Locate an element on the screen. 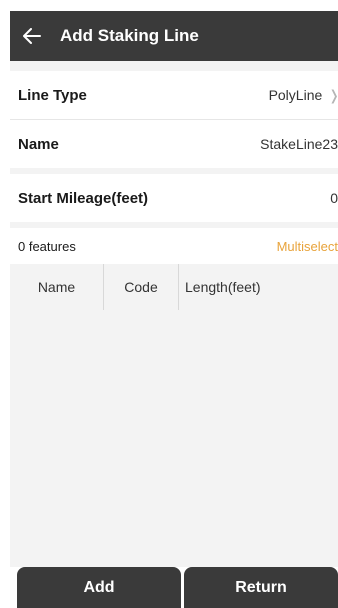  column-header-length: Length(feet) is located at coordinates (223, 287).